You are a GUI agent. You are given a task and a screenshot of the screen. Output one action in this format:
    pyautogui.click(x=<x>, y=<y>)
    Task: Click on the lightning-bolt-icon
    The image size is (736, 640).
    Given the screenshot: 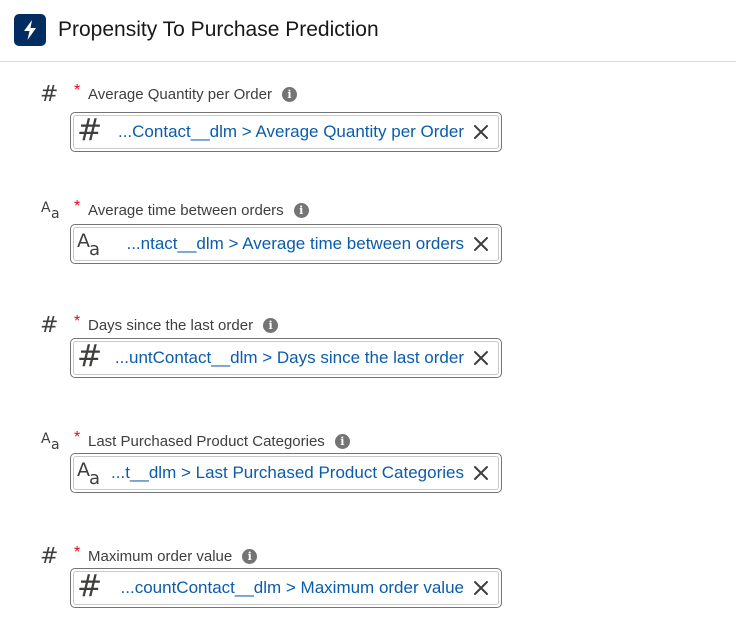 What is the action you would take?
    pyautogui.click(x=30, y=30)
    